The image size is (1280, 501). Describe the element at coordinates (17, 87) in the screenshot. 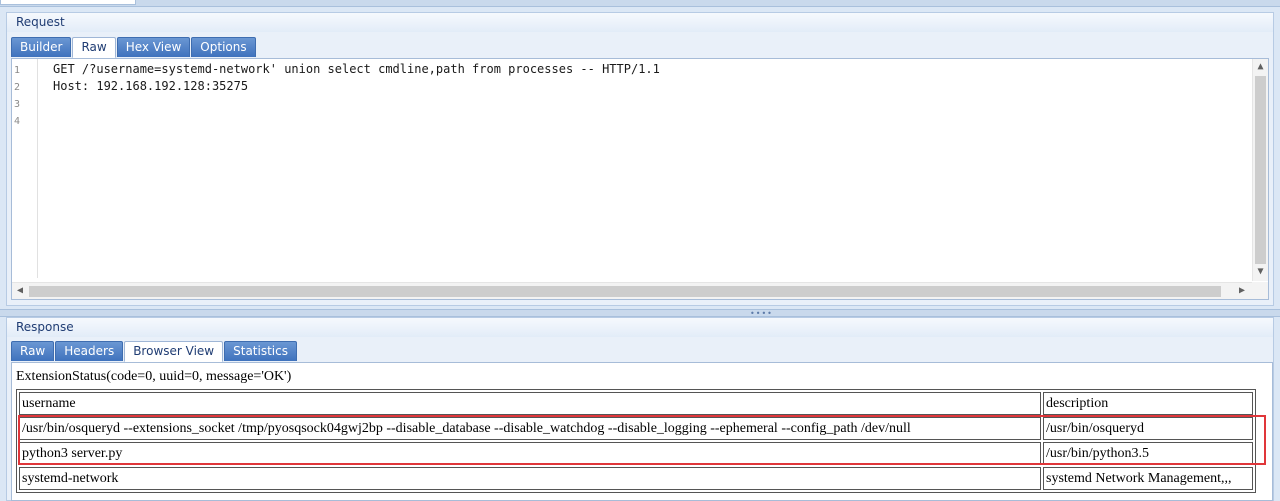

I see `line-number: 2` at that location.